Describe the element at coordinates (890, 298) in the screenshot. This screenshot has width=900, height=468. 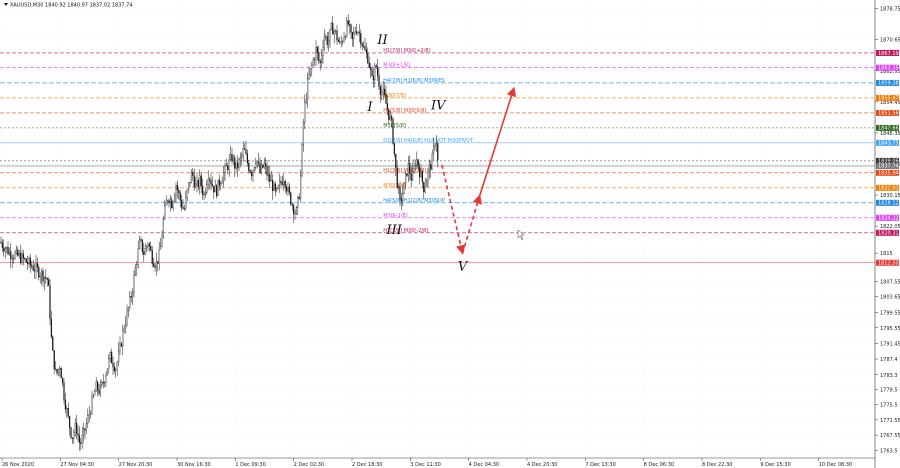
I see `price-tick-label: 1803.65` at that location.